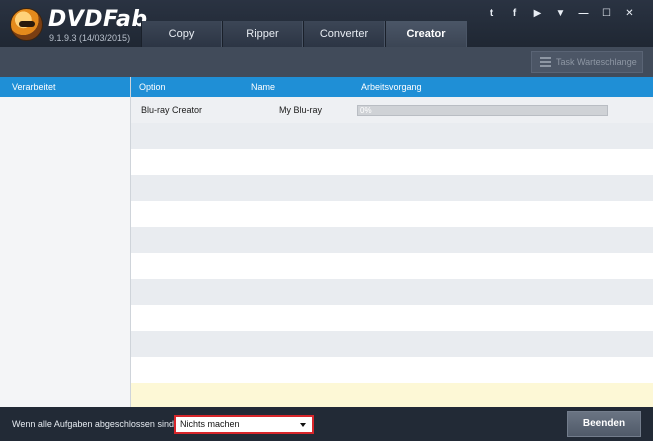 The width and height of the screenshot is (653, 441). I want to click on tab-copy: Copy, so click(181, 34).